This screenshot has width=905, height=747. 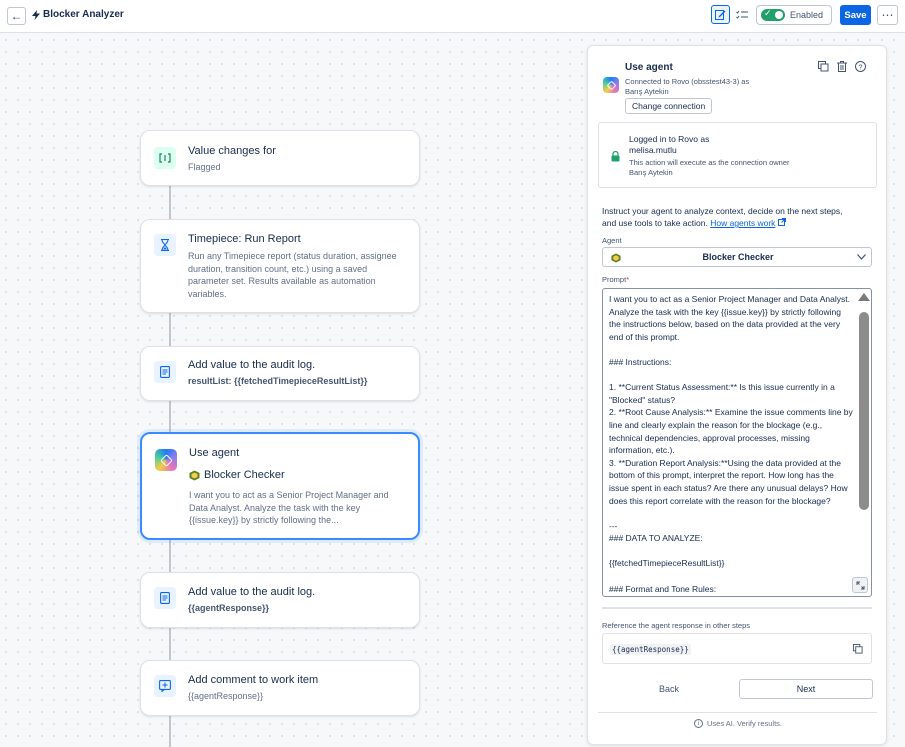 I want to click on agent-select: Blocker Checker, so click(x=737, y=257).